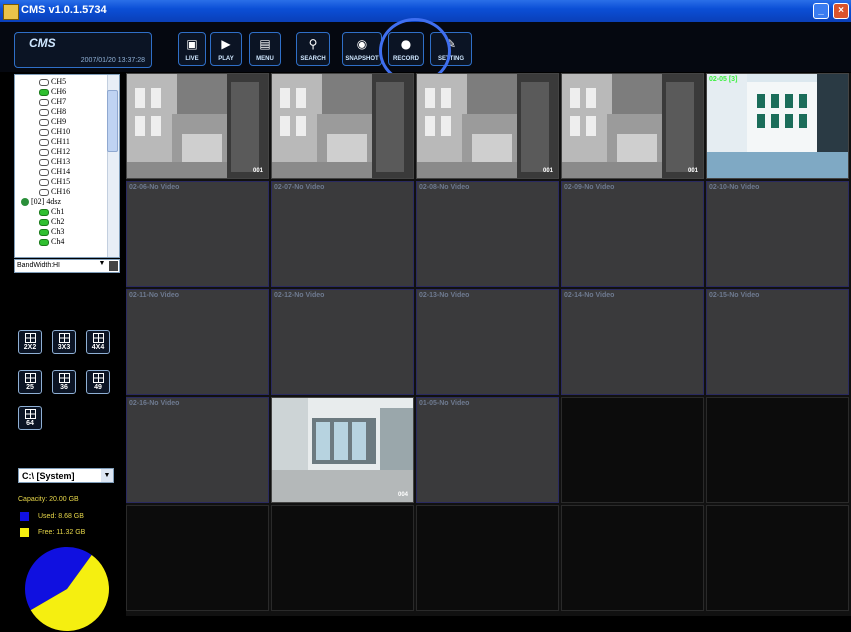 The width and height of the screenshot is (851, 632). I want to click on camera-cell: 02-06-No Video, so click(197, 234).